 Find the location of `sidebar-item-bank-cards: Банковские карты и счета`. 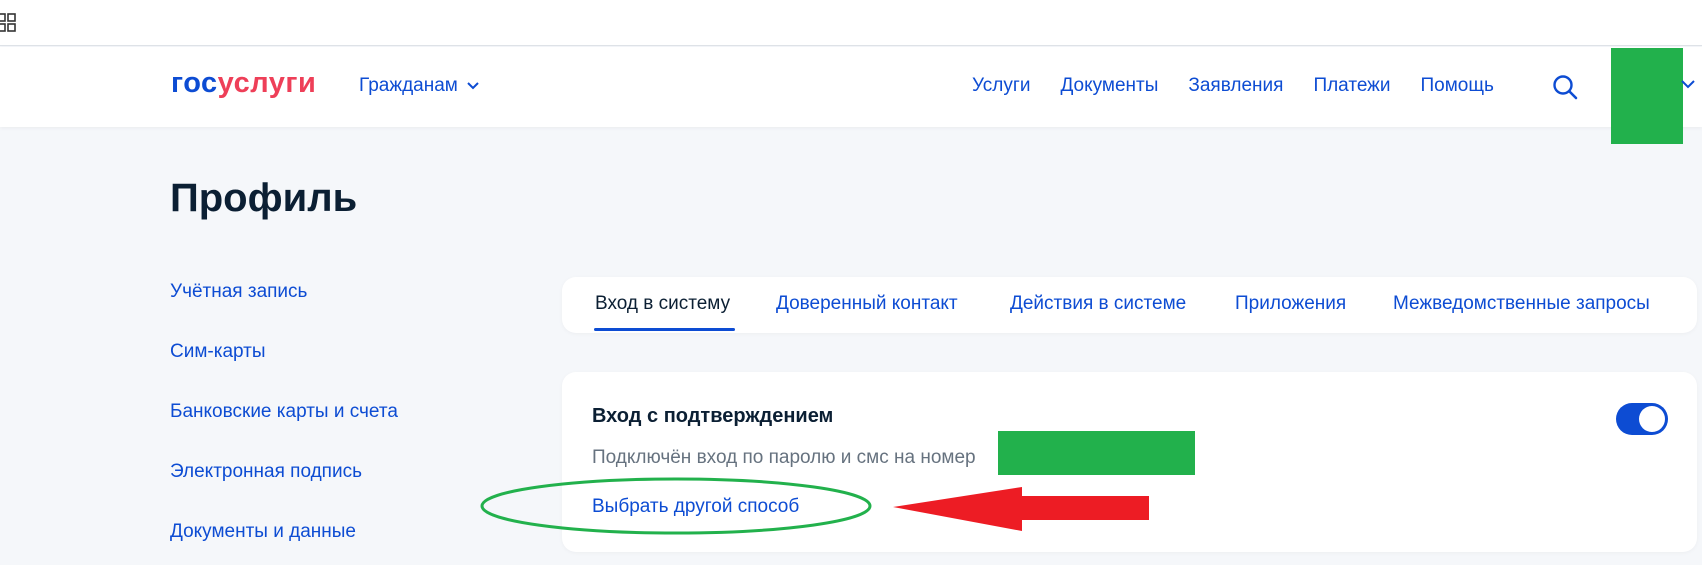

sidebar-item-bank-cards: Банковские карты и счета is located at coordinates (284, 430).